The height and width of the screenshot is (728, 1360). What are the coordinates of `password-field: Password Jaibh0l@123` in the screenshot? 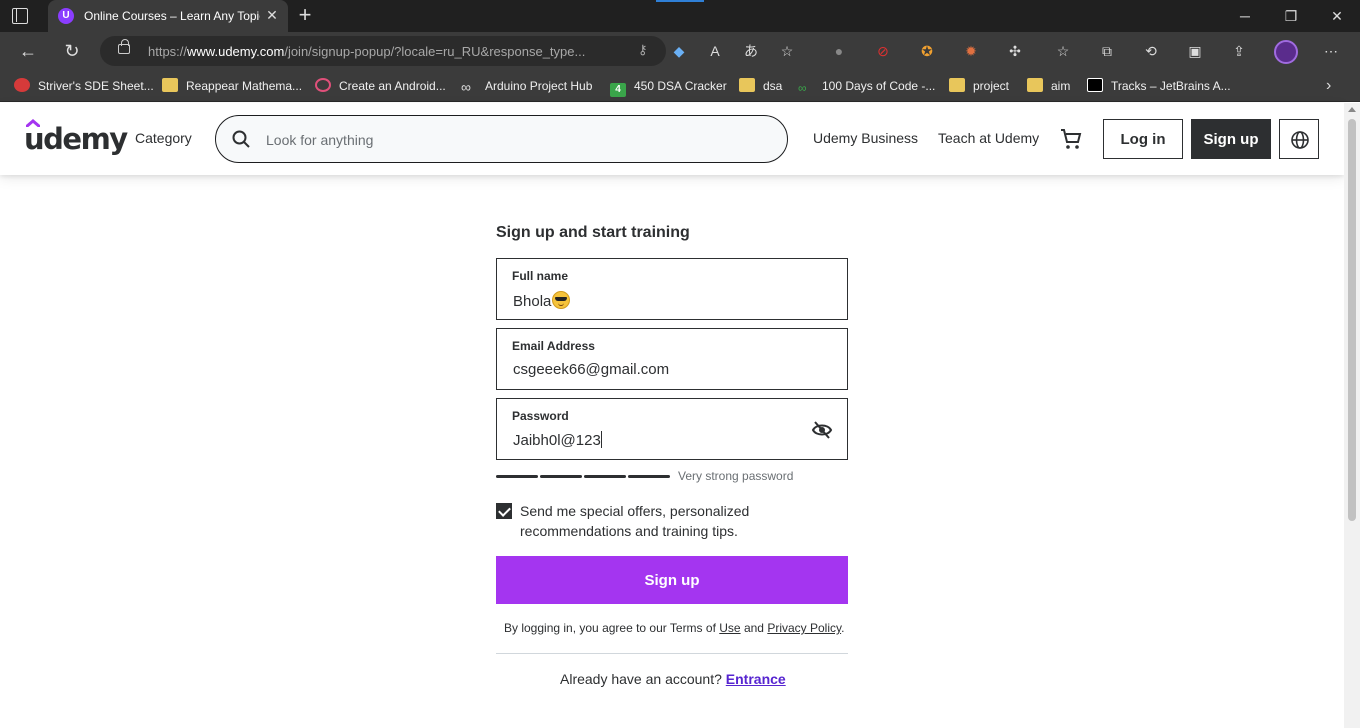 It's located at (672, 429).